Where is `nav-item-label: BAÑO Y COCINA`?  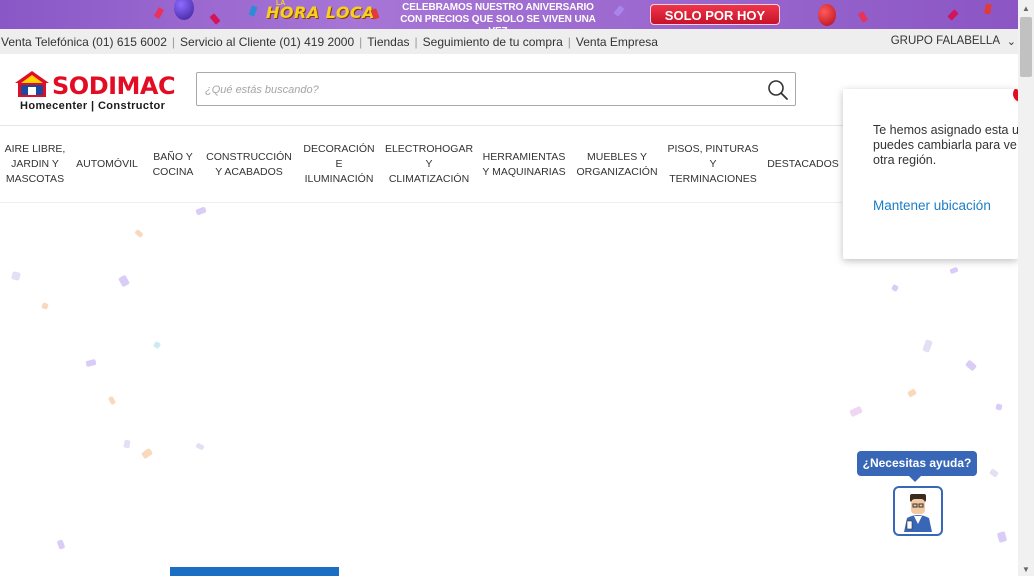 nav-item-label: BAÑO Y COCINA is located at coordinates (173, 164).